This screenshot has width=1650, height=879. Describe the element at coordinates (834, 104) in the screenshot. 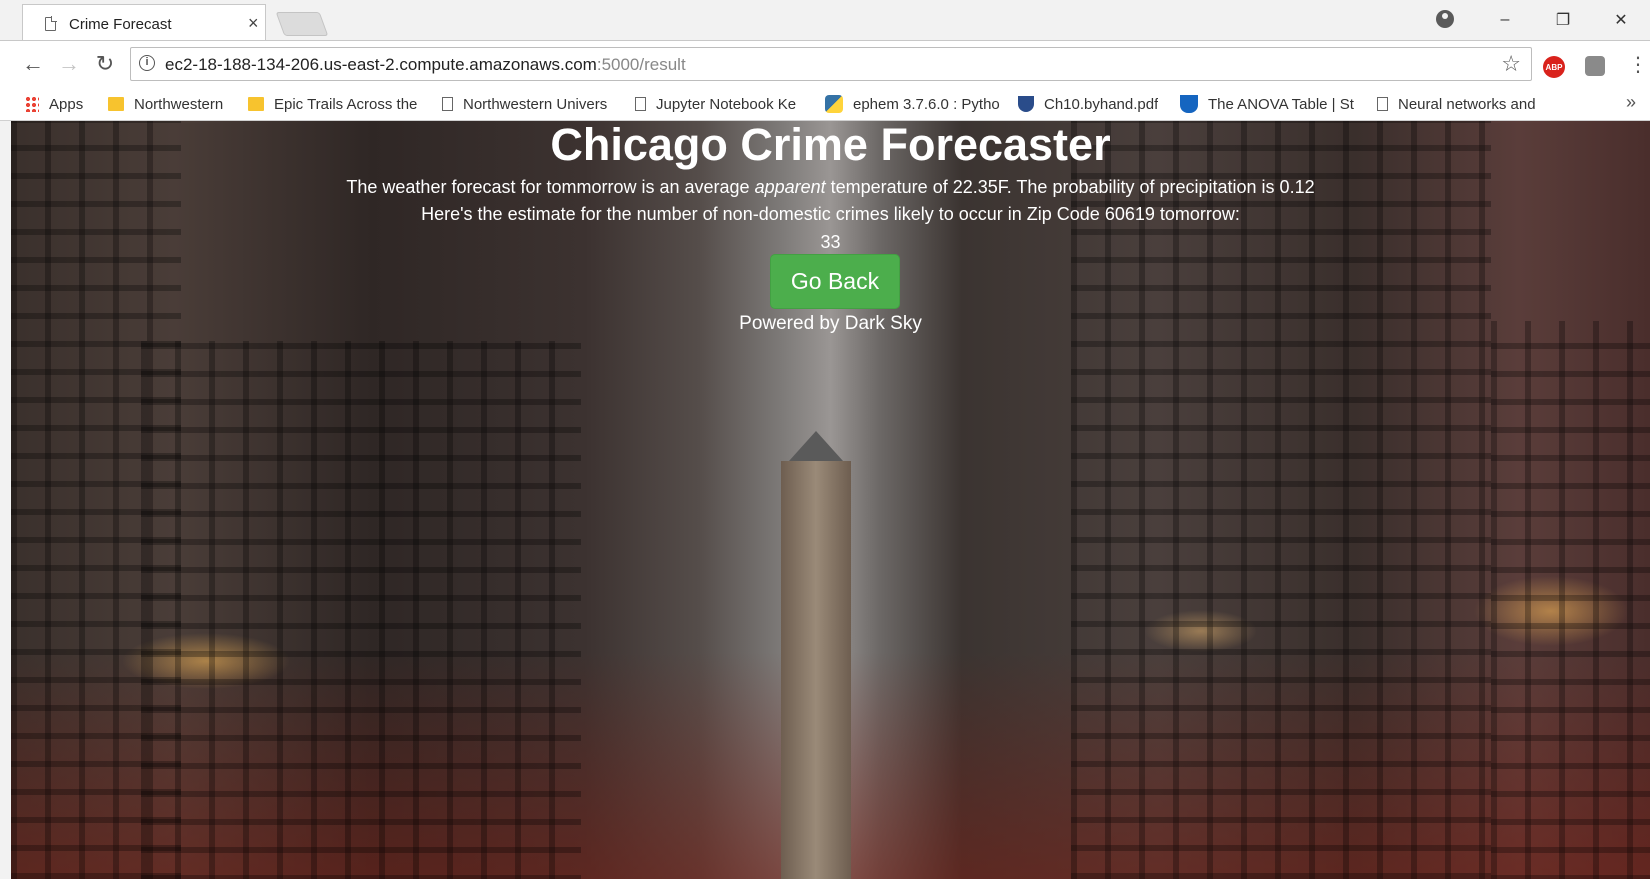

I see `python-icon` at that location.